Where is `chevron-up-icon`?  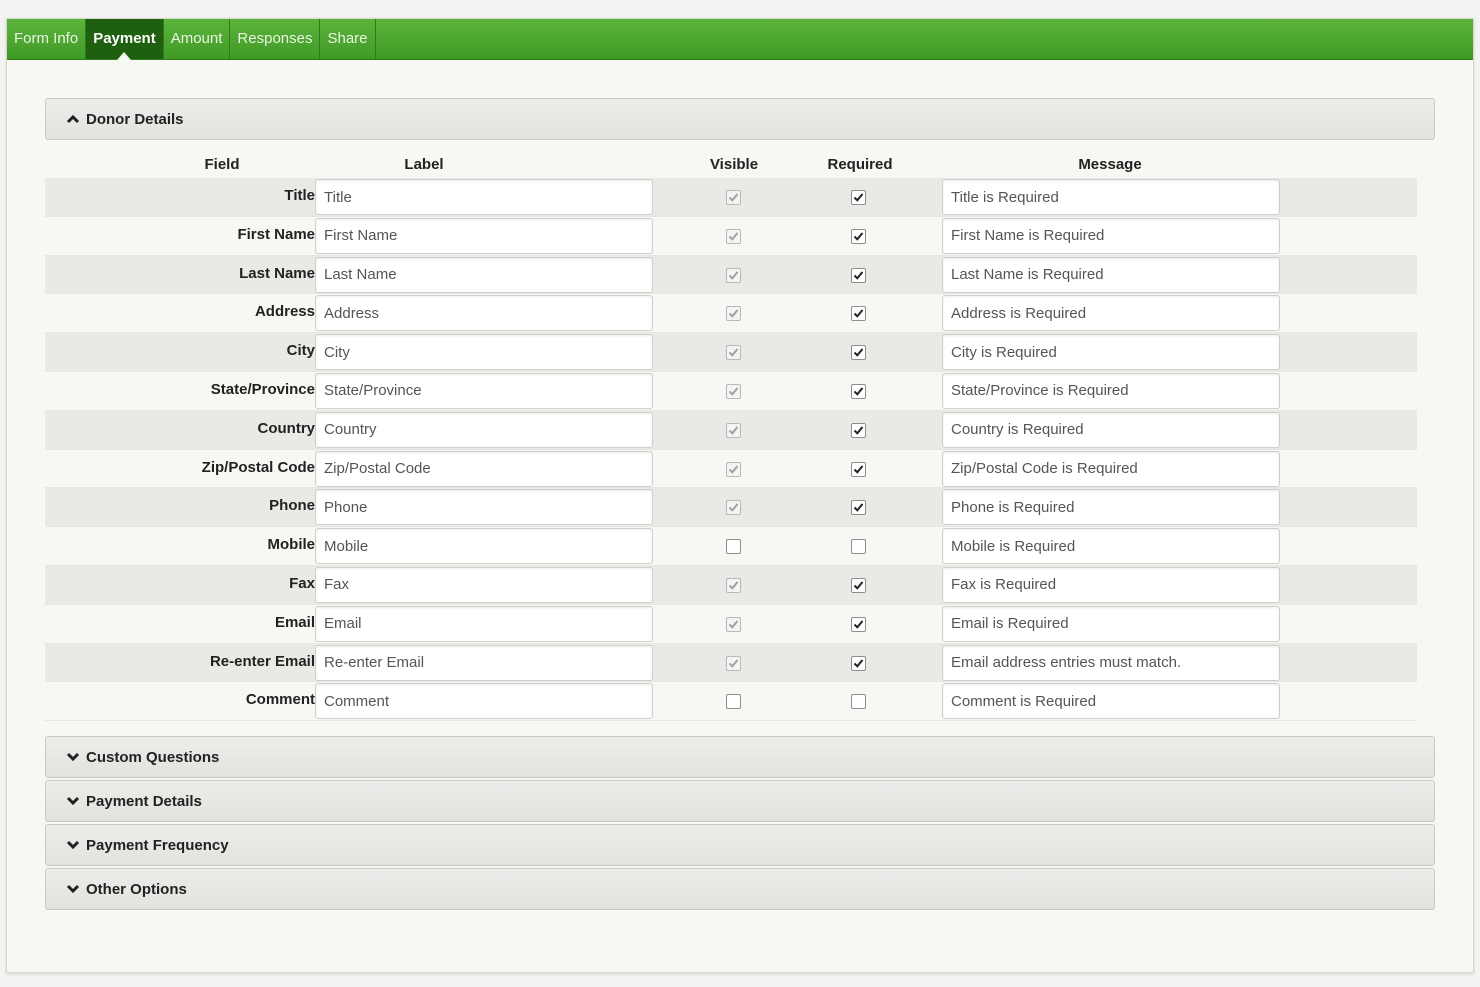
chevron-up-icon is located at coordinates (73, 119).